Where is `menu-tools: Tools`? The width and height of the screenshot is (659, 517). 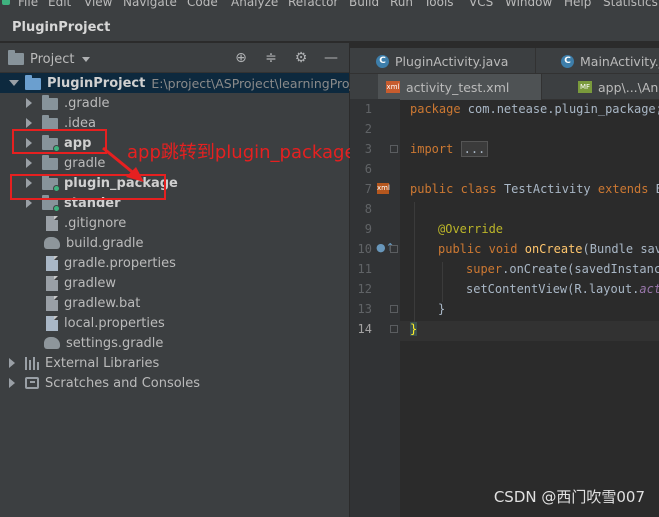
menu-tools: Tools is located at coordinates (439, 4).